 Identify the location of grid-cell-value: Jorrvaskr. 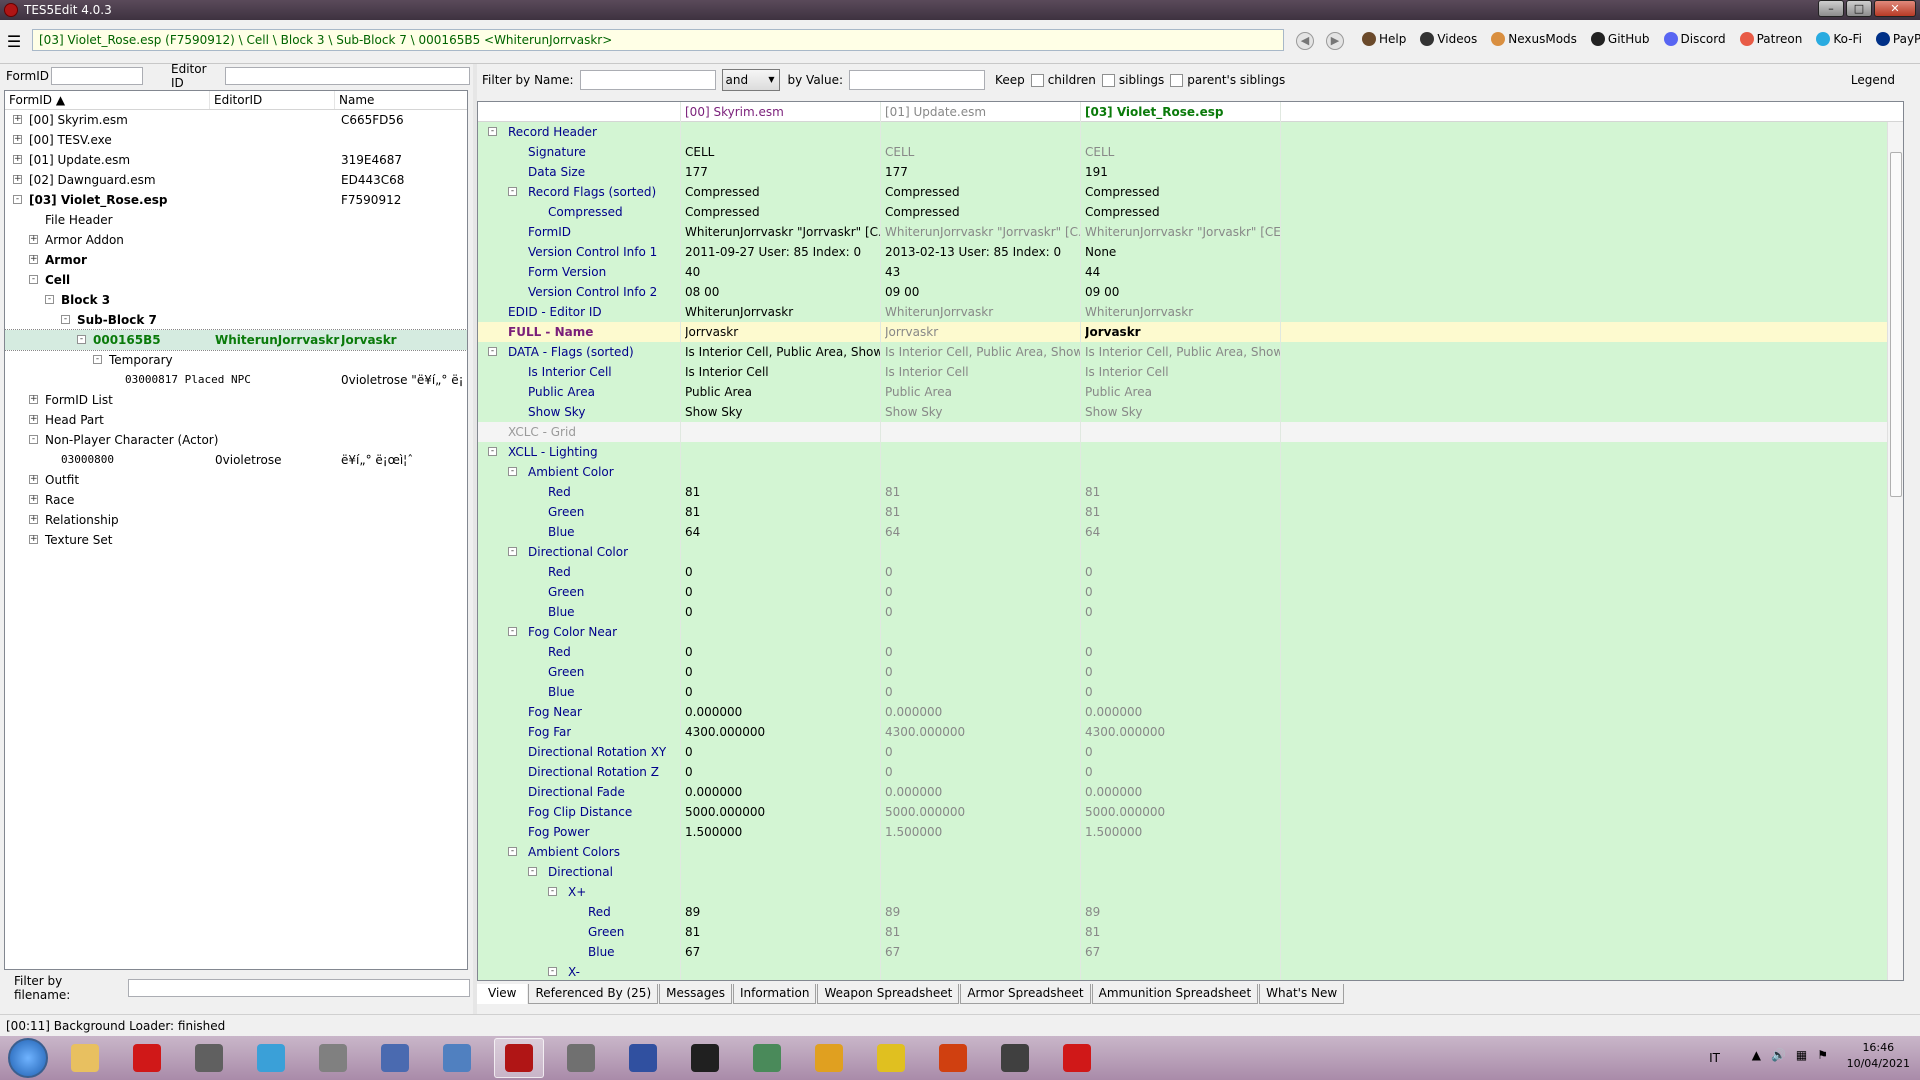
(782, 332).